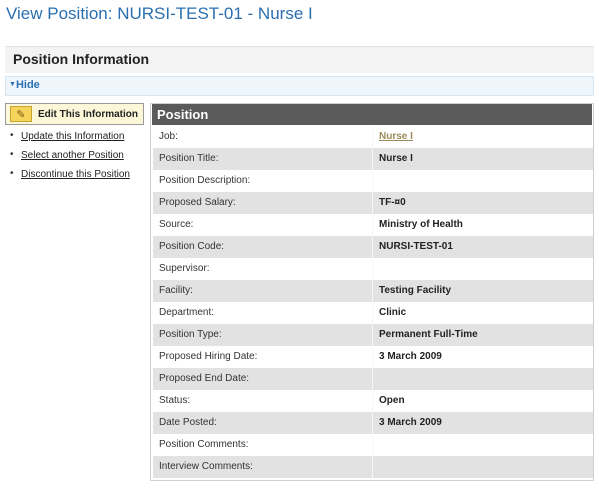  What do you see at coordinates (183, 114) in the screenshot?
I see `panel-title: Position` at bounding box center [183, 114].